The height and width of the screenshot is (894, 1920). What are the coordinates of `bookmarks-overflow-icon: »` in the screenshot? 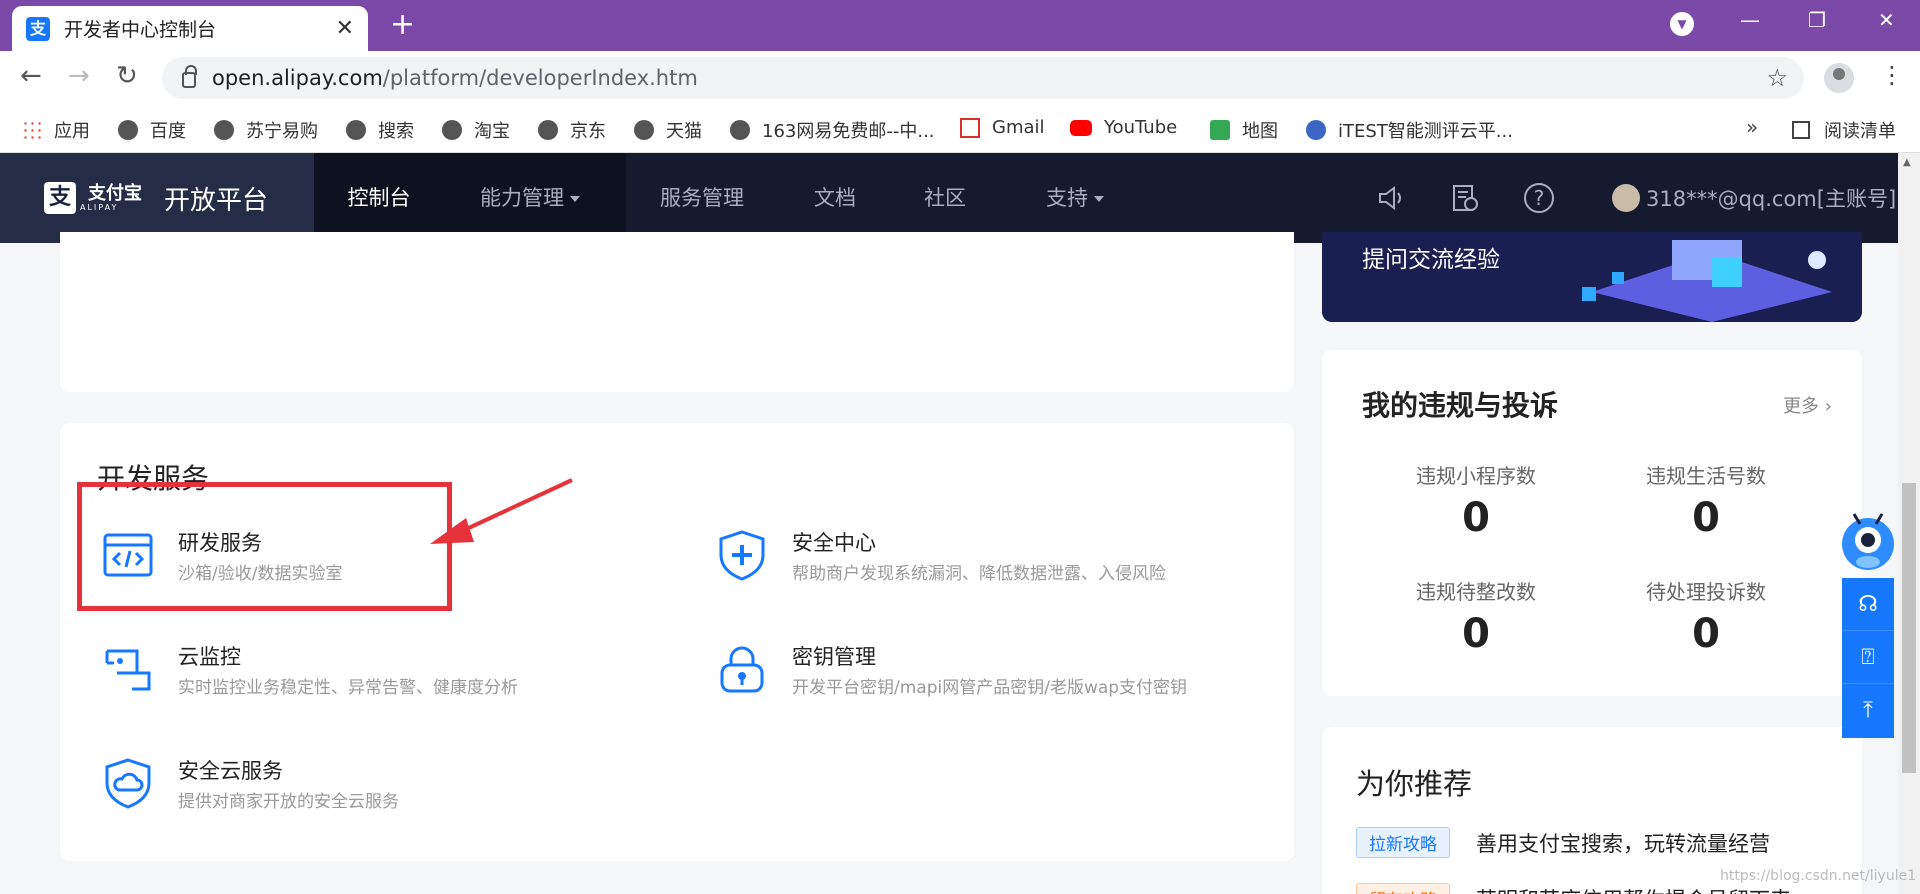 It's located at (1752, 127).